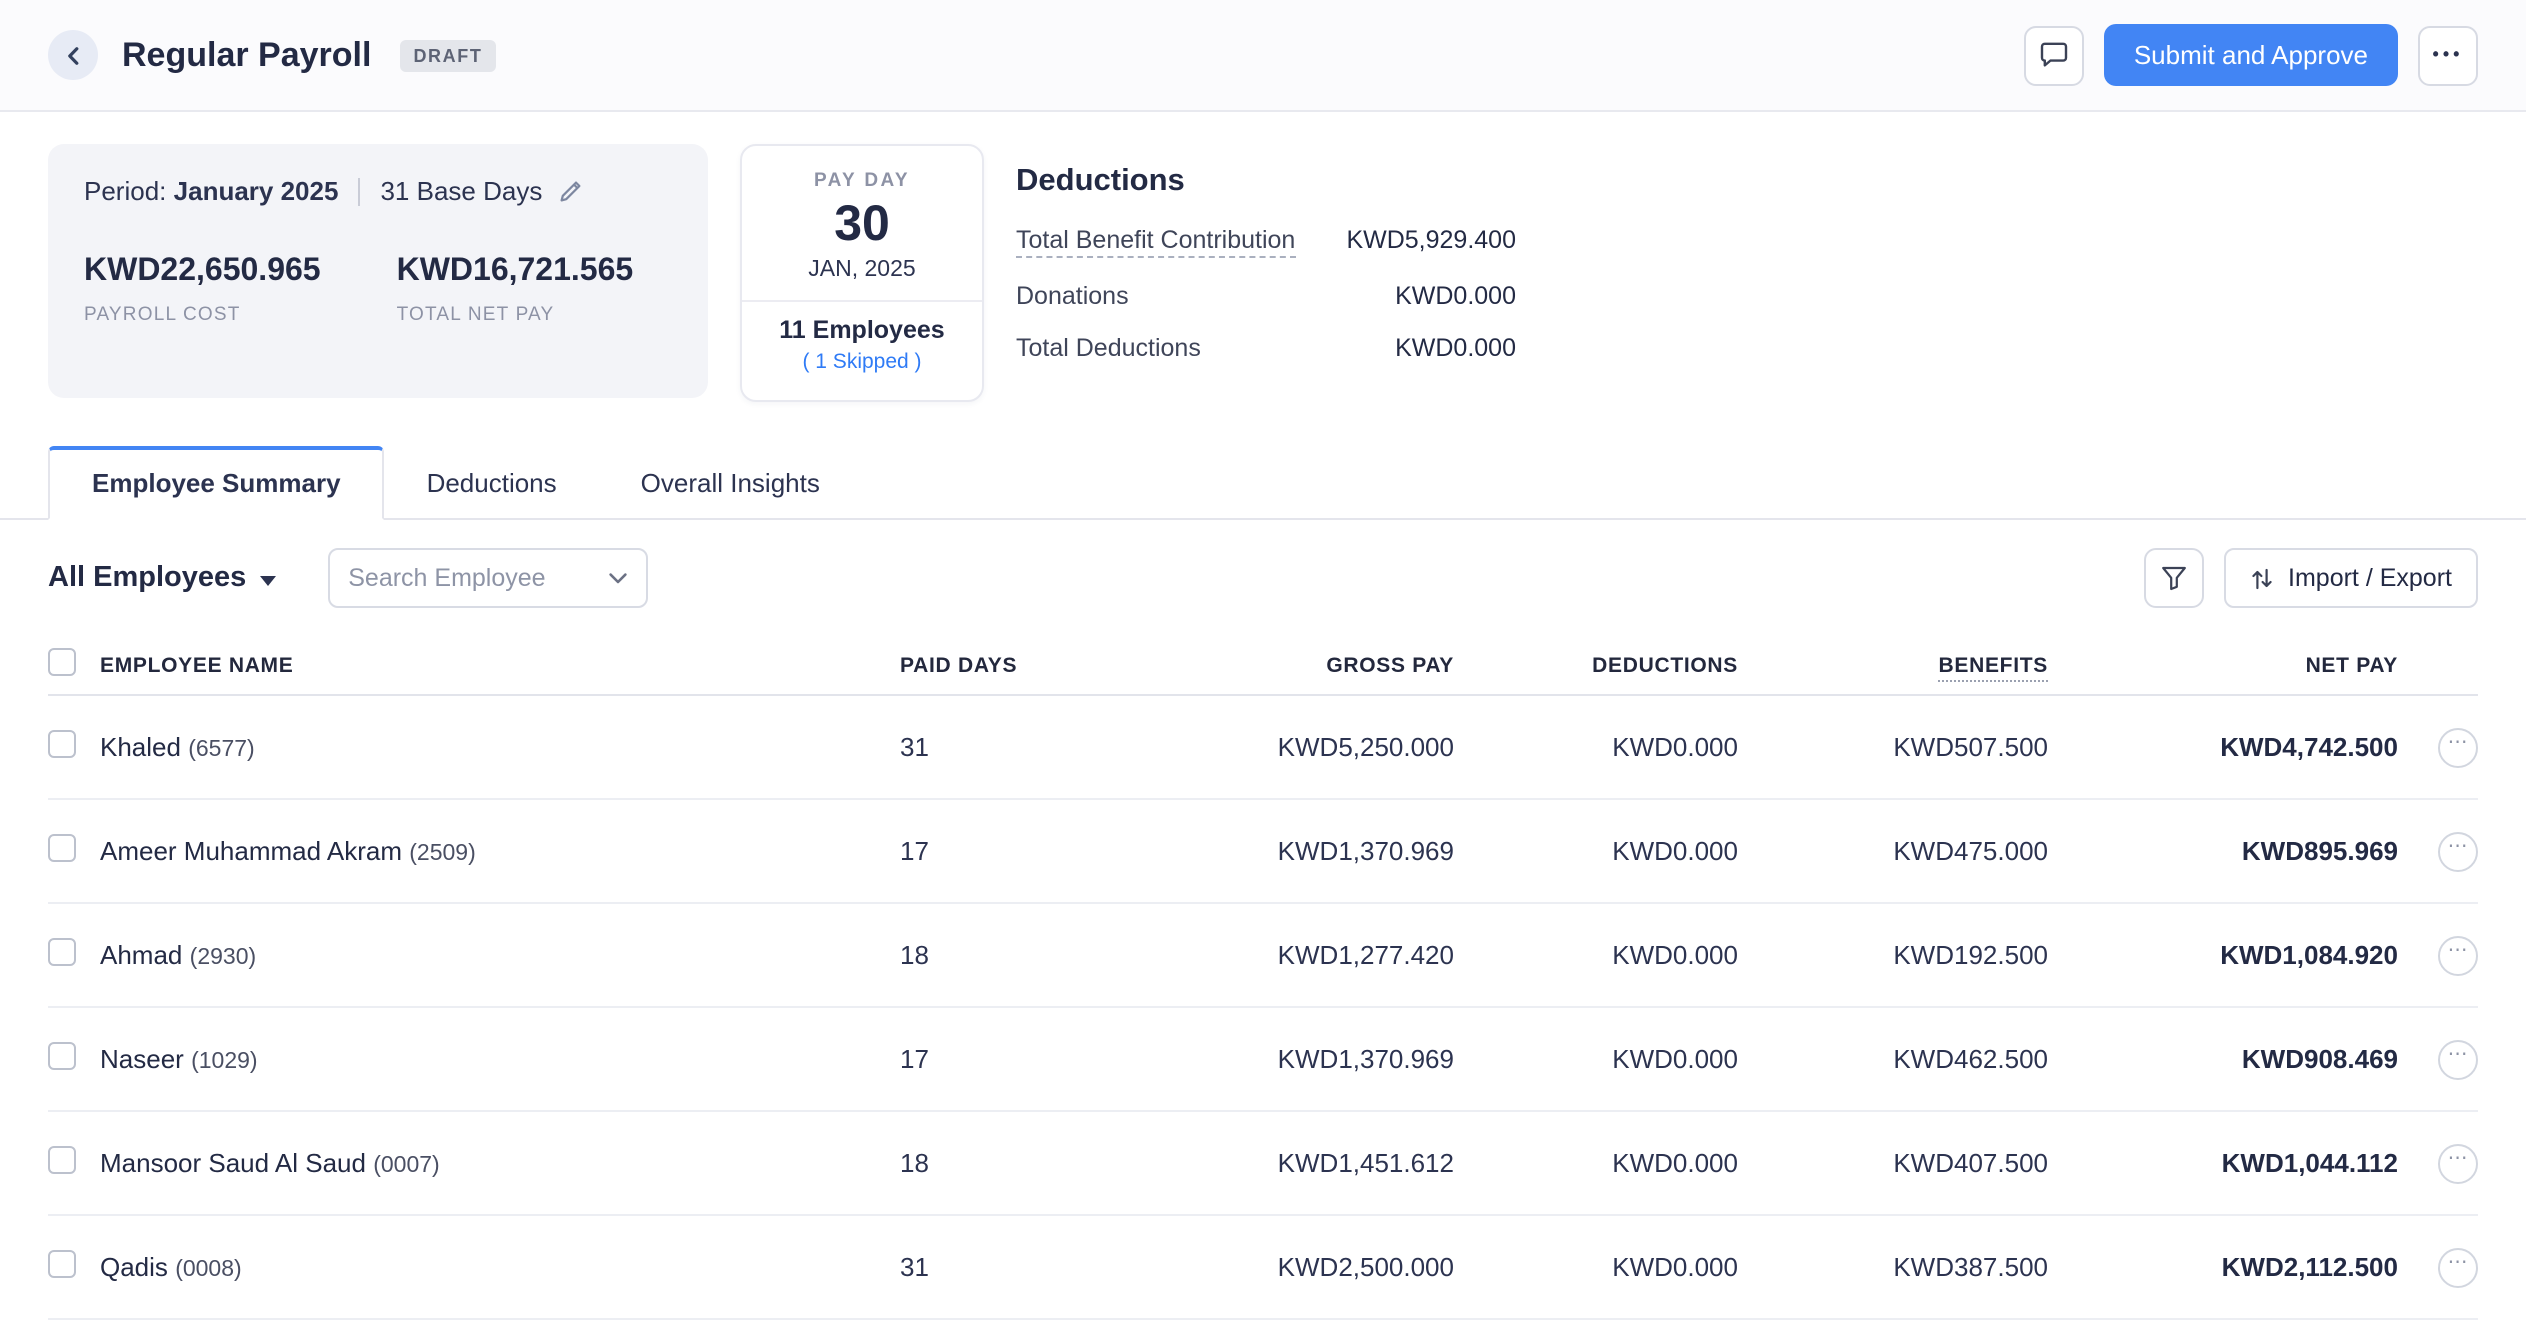  Describe the element at coordinates (62, 662) in the screenshot. I see `select-all-checkbox` at that location.